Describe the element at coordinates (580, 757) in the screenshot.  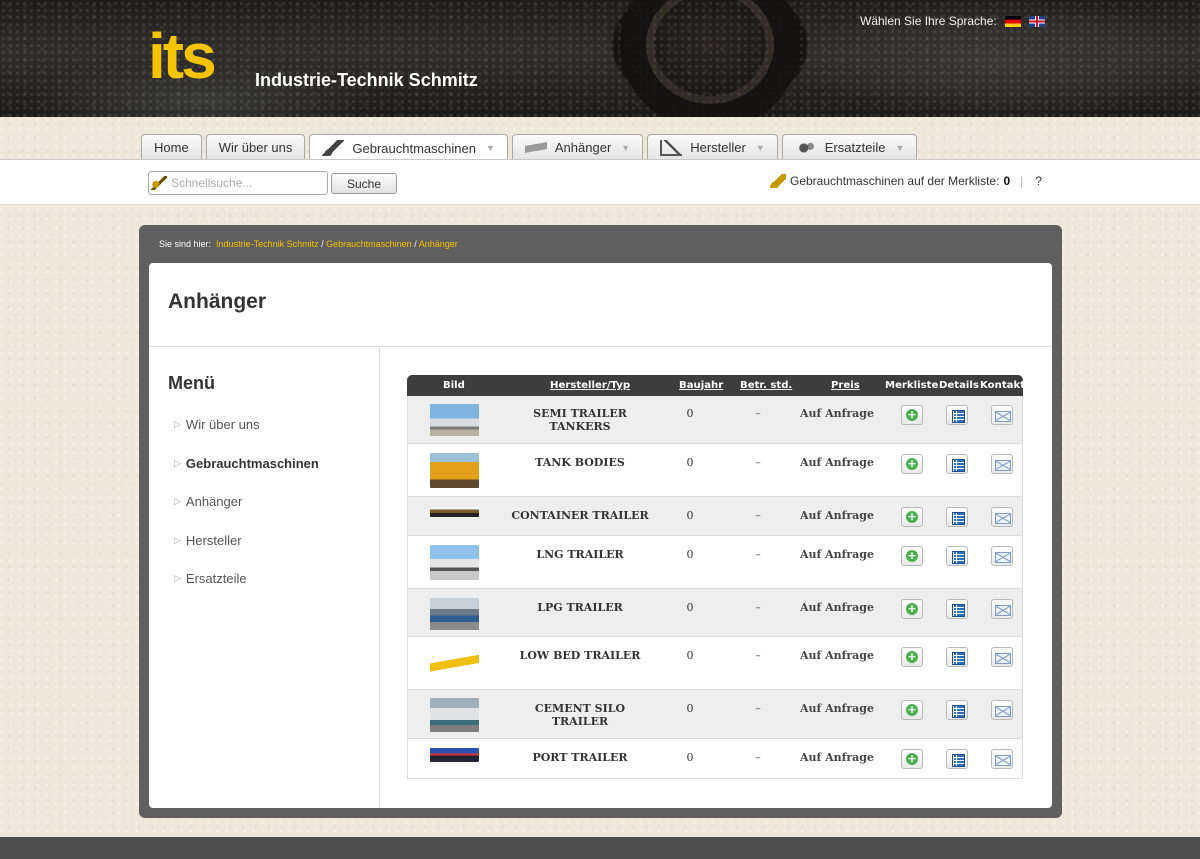
I see `product-name: PORT TRAILER` at that location.